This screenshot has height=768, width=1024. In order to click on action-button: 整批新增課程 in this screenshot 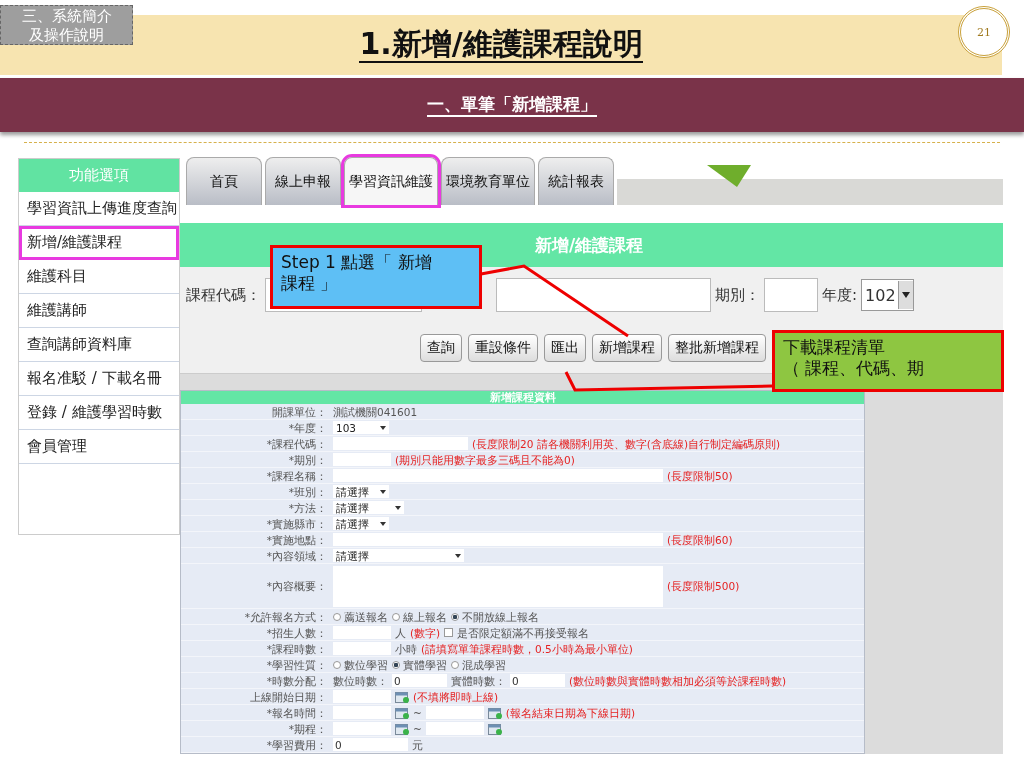, I will do `click(717, 348)`.